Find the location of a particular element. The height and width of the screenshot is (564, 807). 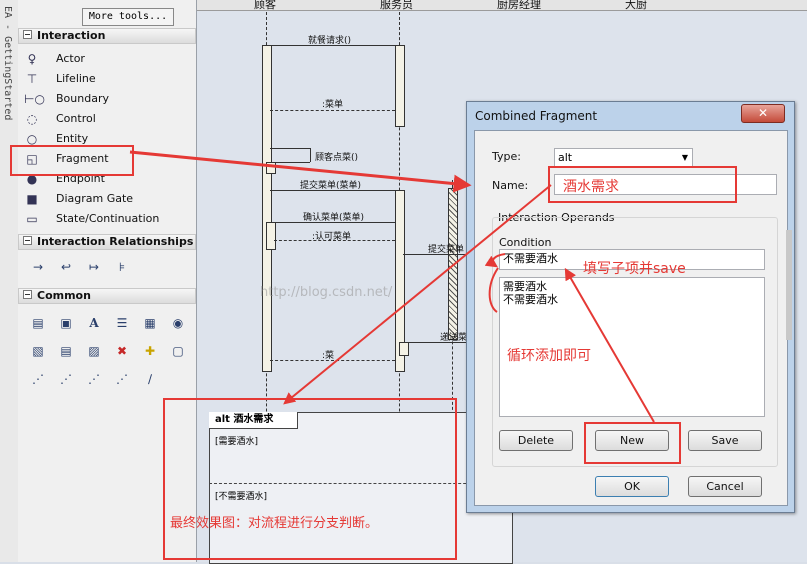

activation-customer is located at coordinates (267, 208).